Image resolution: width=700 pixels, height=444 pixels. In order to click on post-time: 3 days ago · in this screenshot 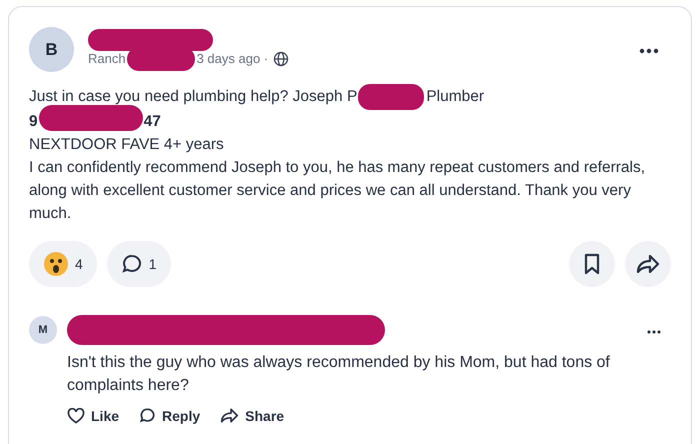, I will do `click(232, 58)`.